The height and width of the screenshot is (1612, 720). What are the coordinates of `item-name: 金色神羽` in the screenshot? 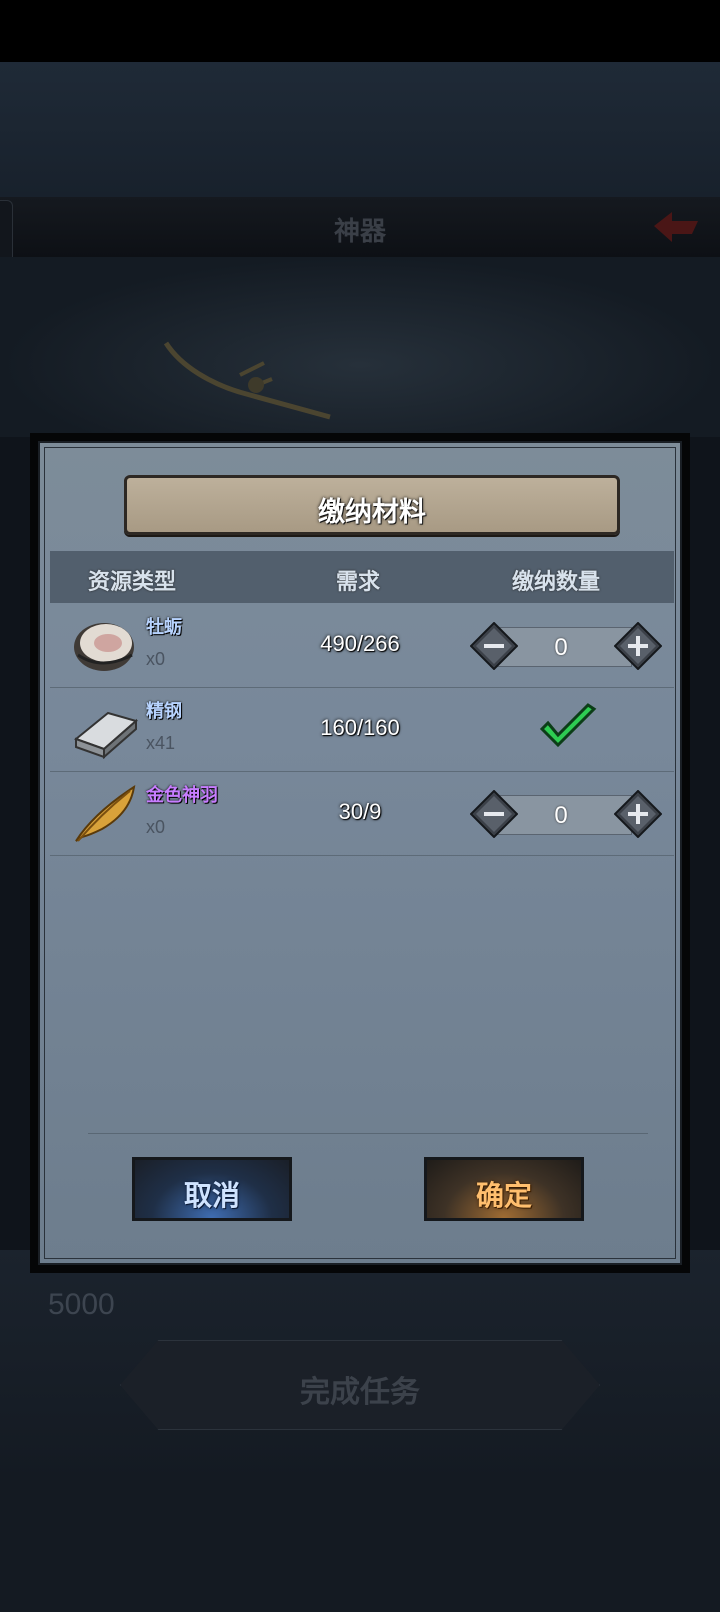 It's located at (182, 795).